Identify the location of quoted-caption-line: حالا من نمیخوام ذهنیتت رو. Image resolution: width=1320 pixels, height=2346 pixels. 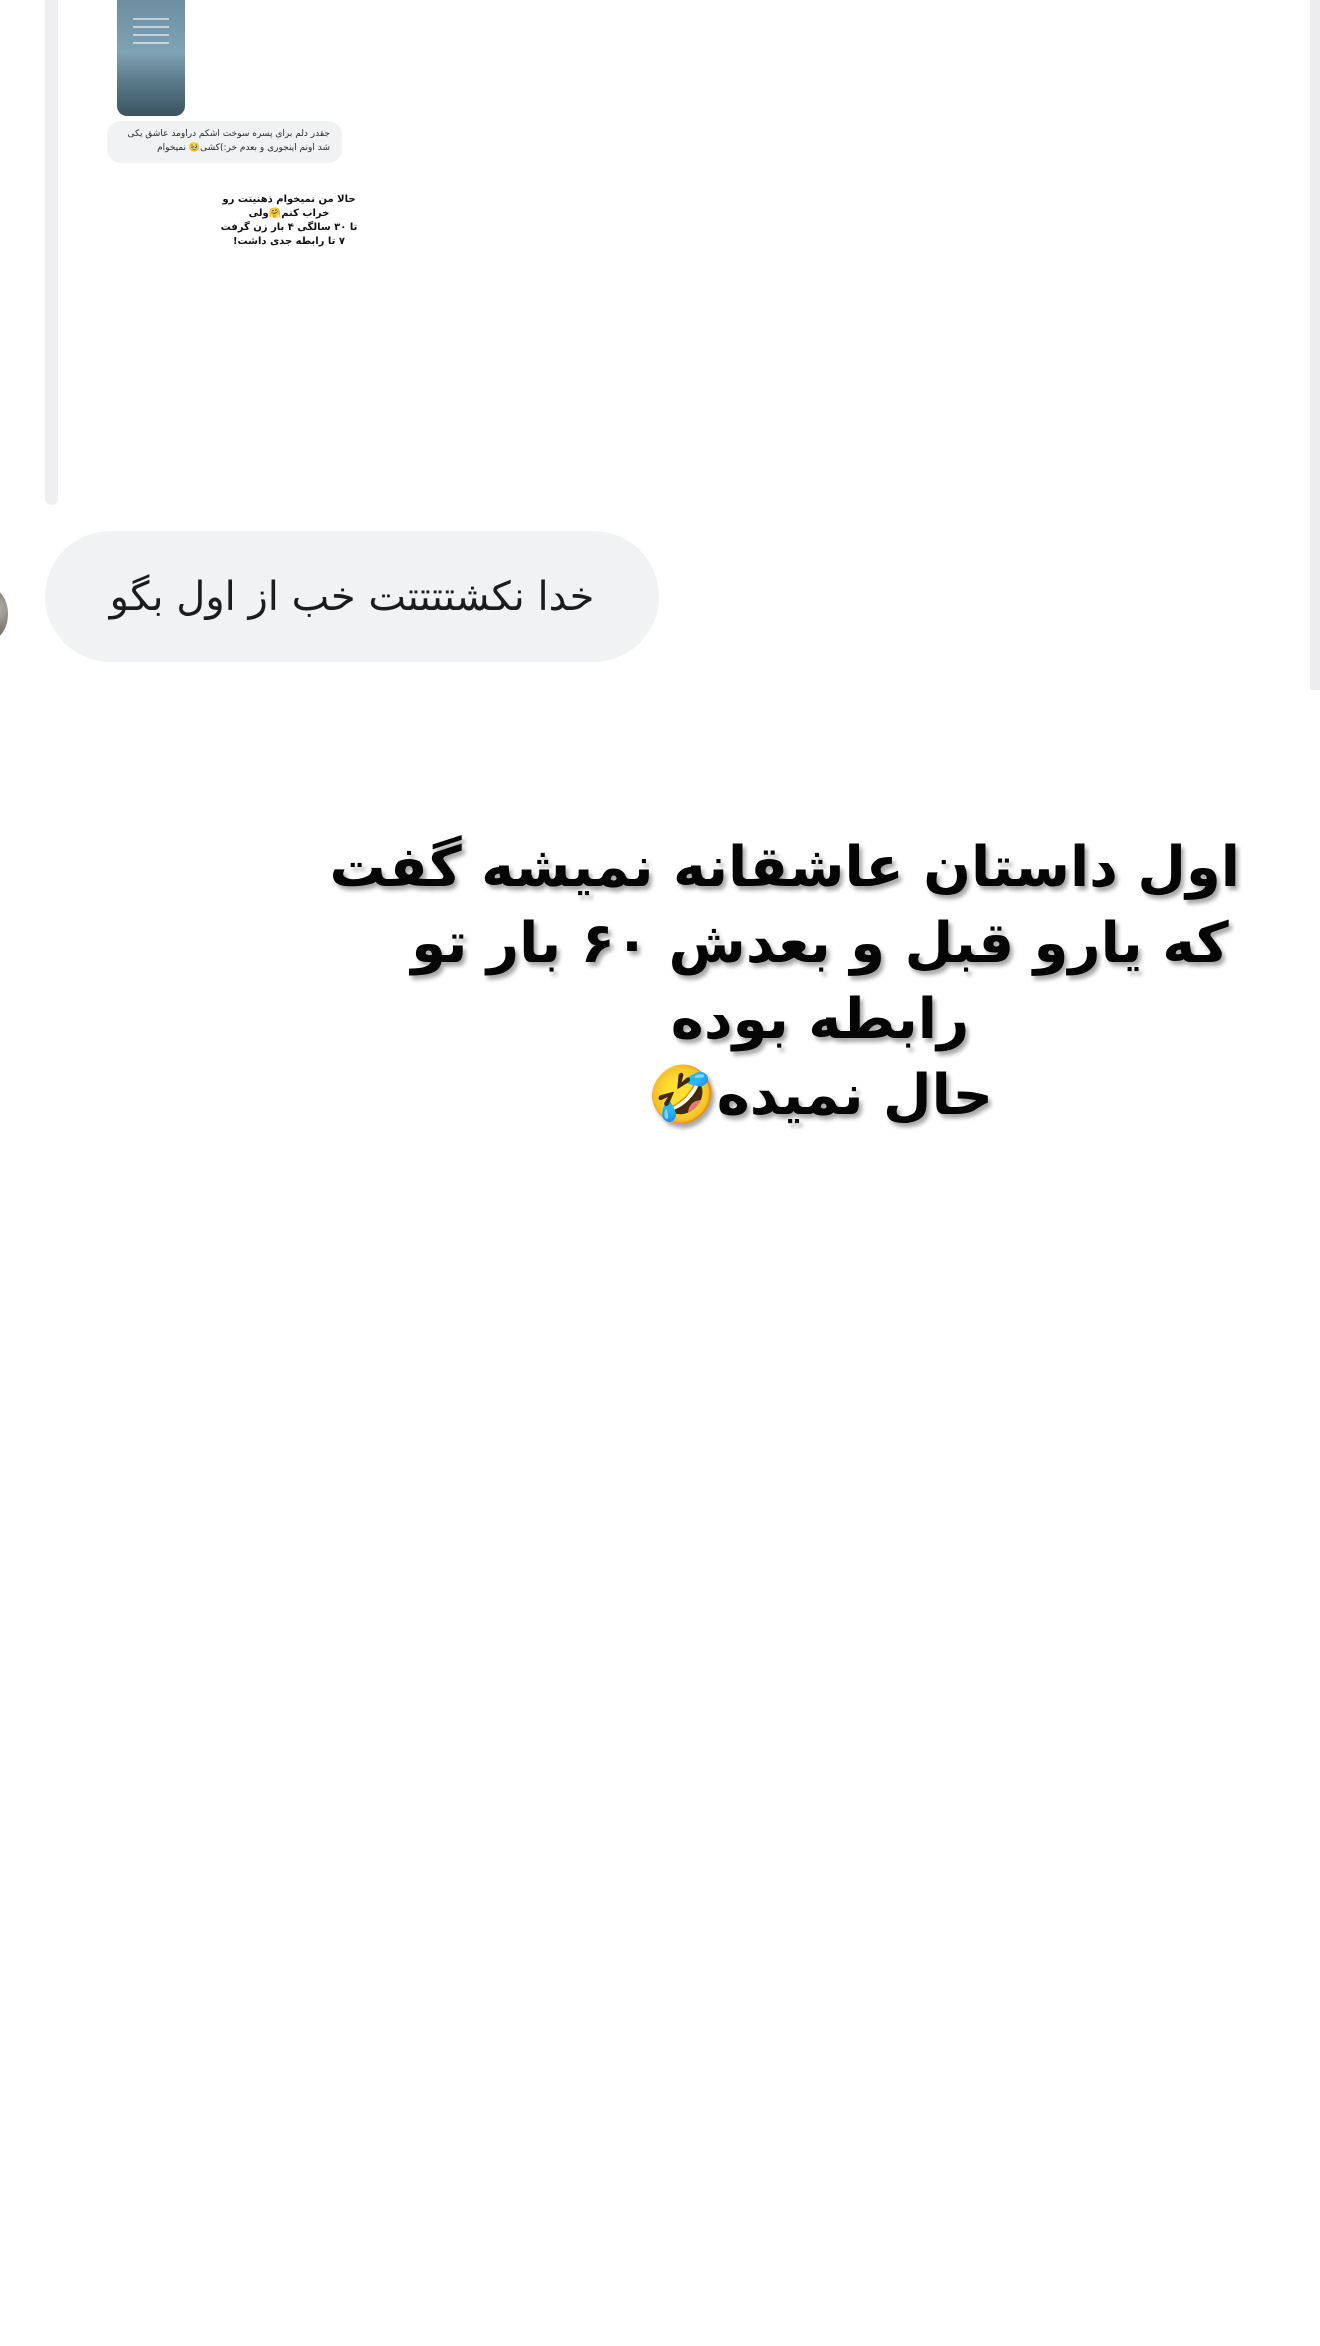
(289, 199).